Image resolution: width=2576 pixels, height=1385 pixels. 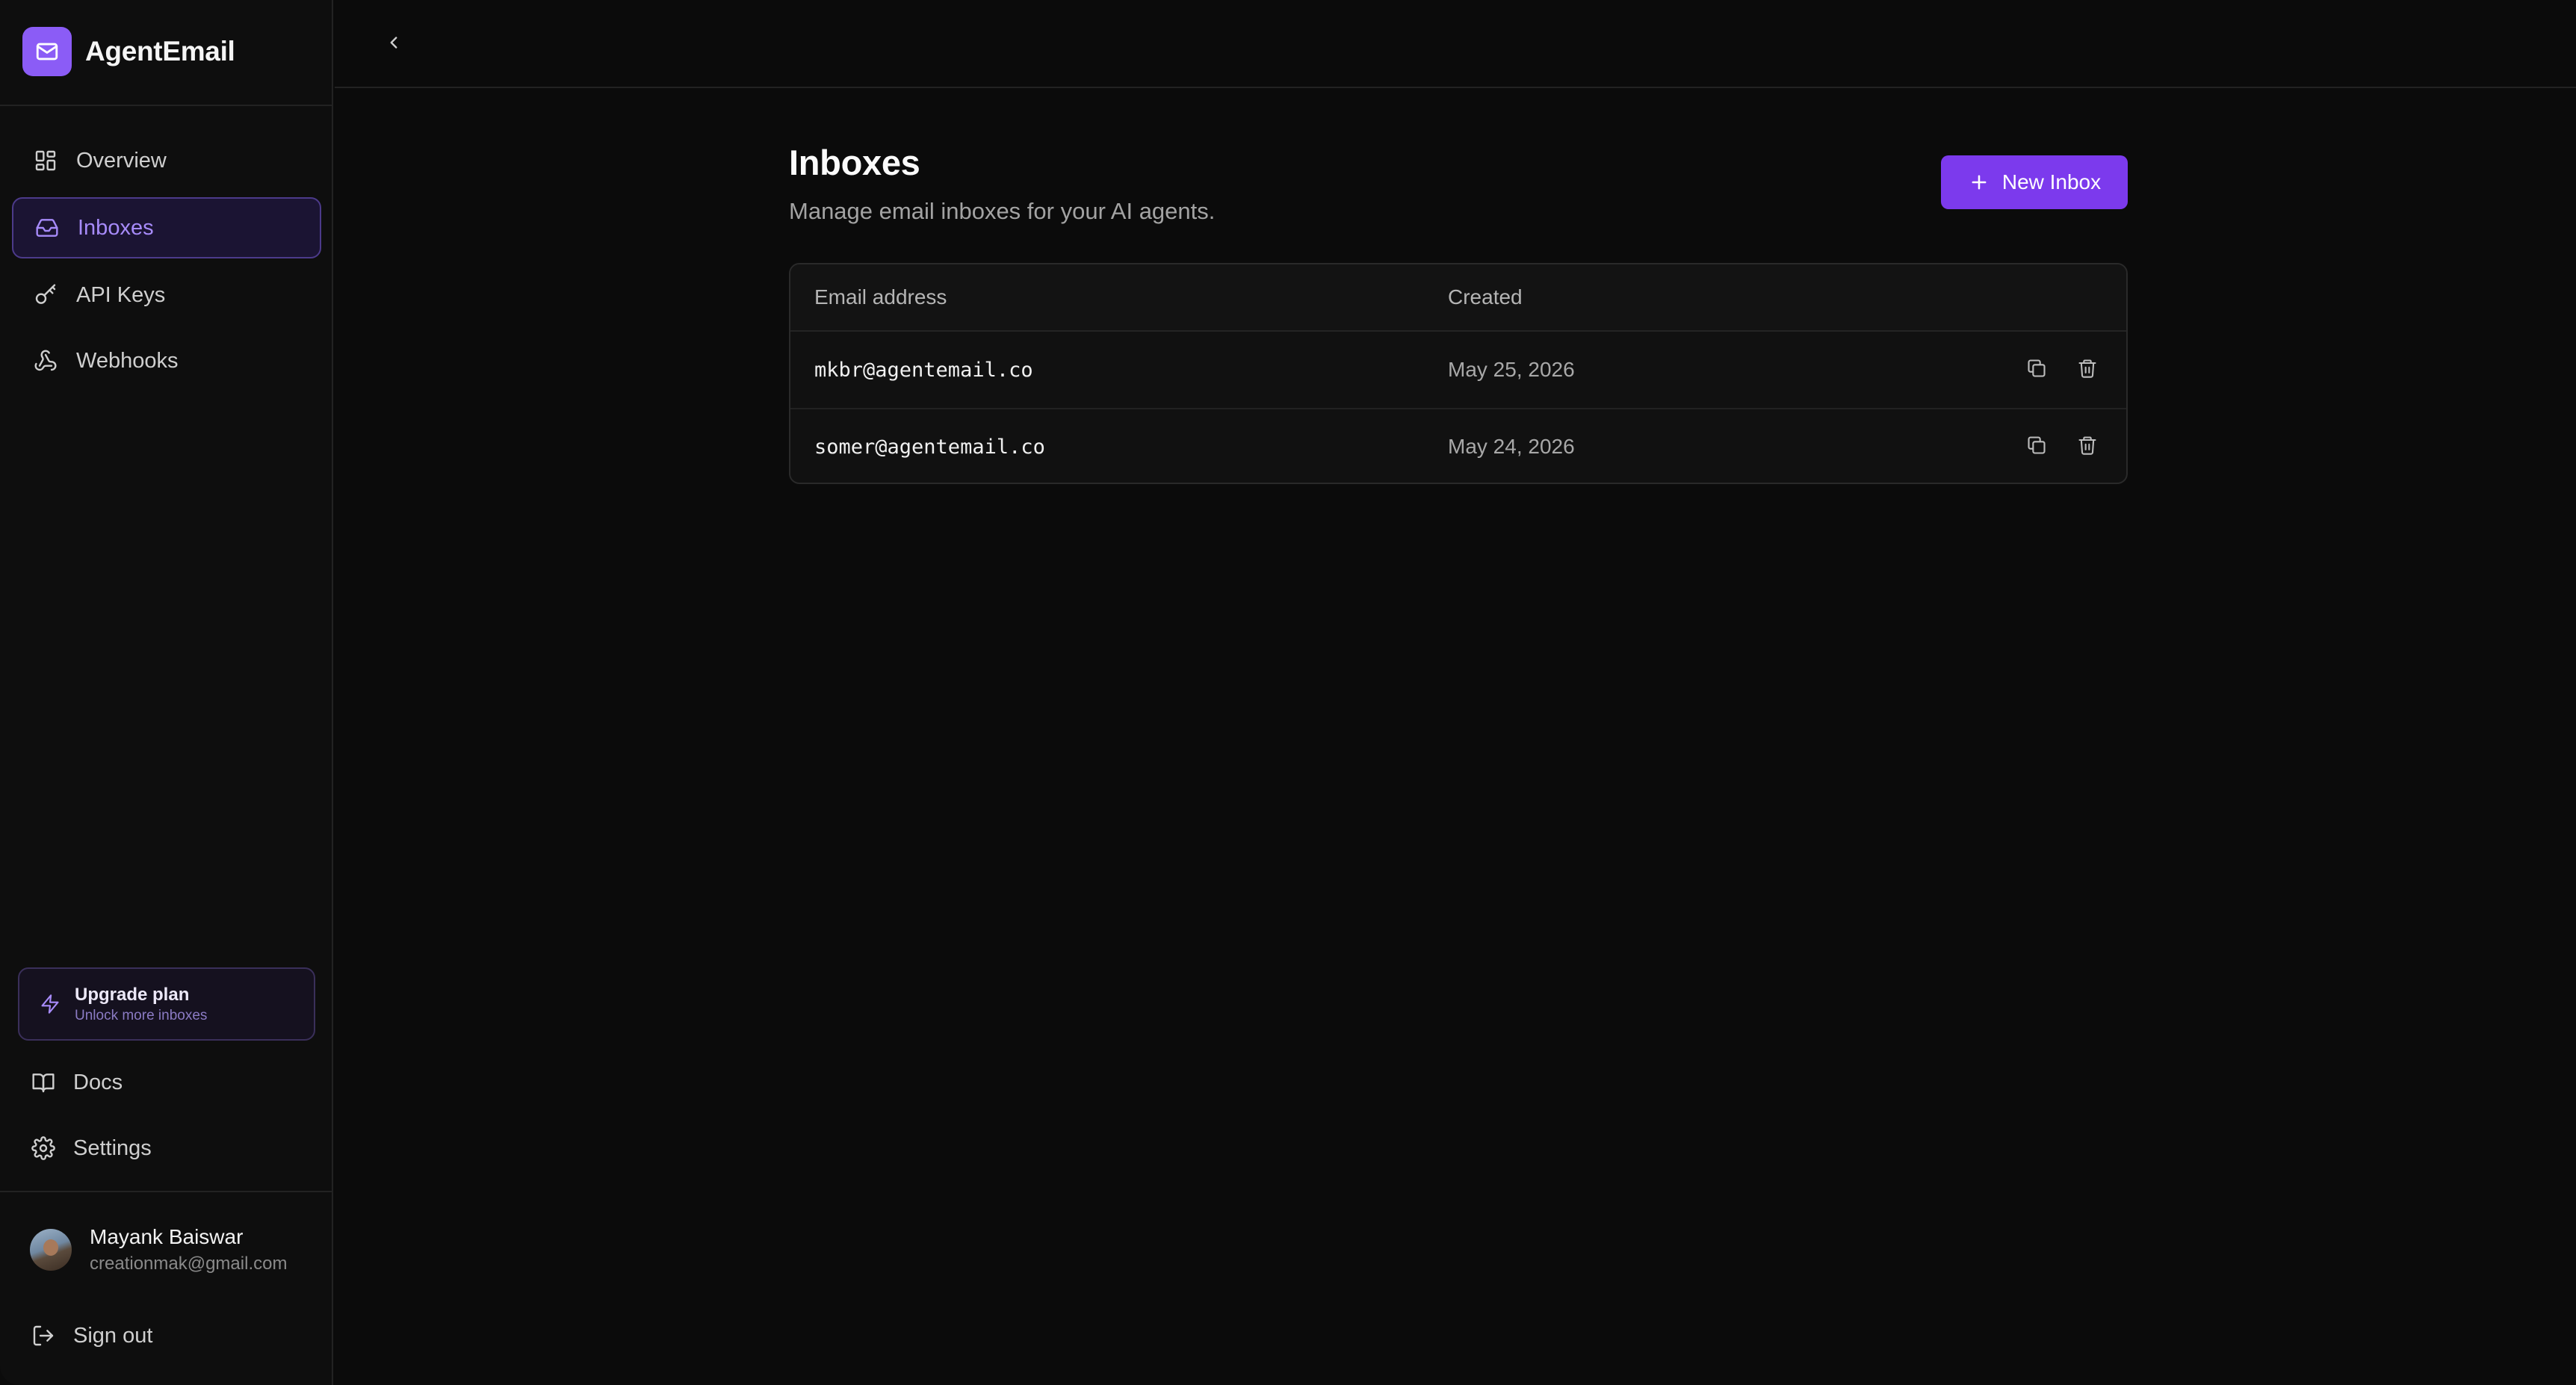 I want to click on upgrade-subtitle: Unlock more inboxes, so click(x=141, y=1015).